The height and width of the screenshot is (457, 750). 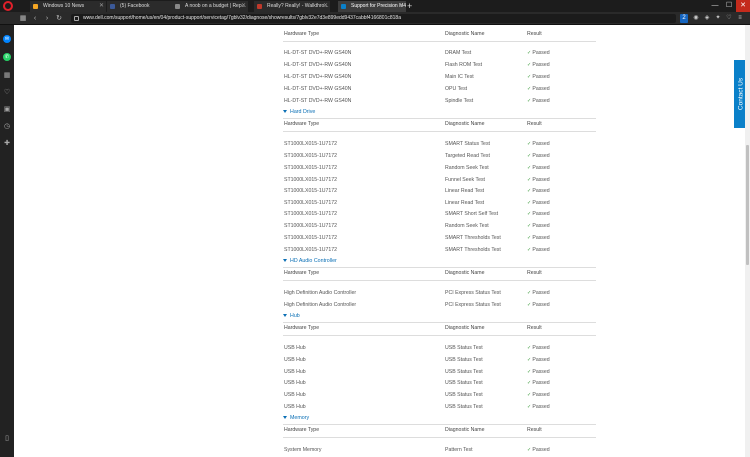 I want to click on tab-4: Really? Really! - Walkthro... ✕, so click(x=292, y=6).